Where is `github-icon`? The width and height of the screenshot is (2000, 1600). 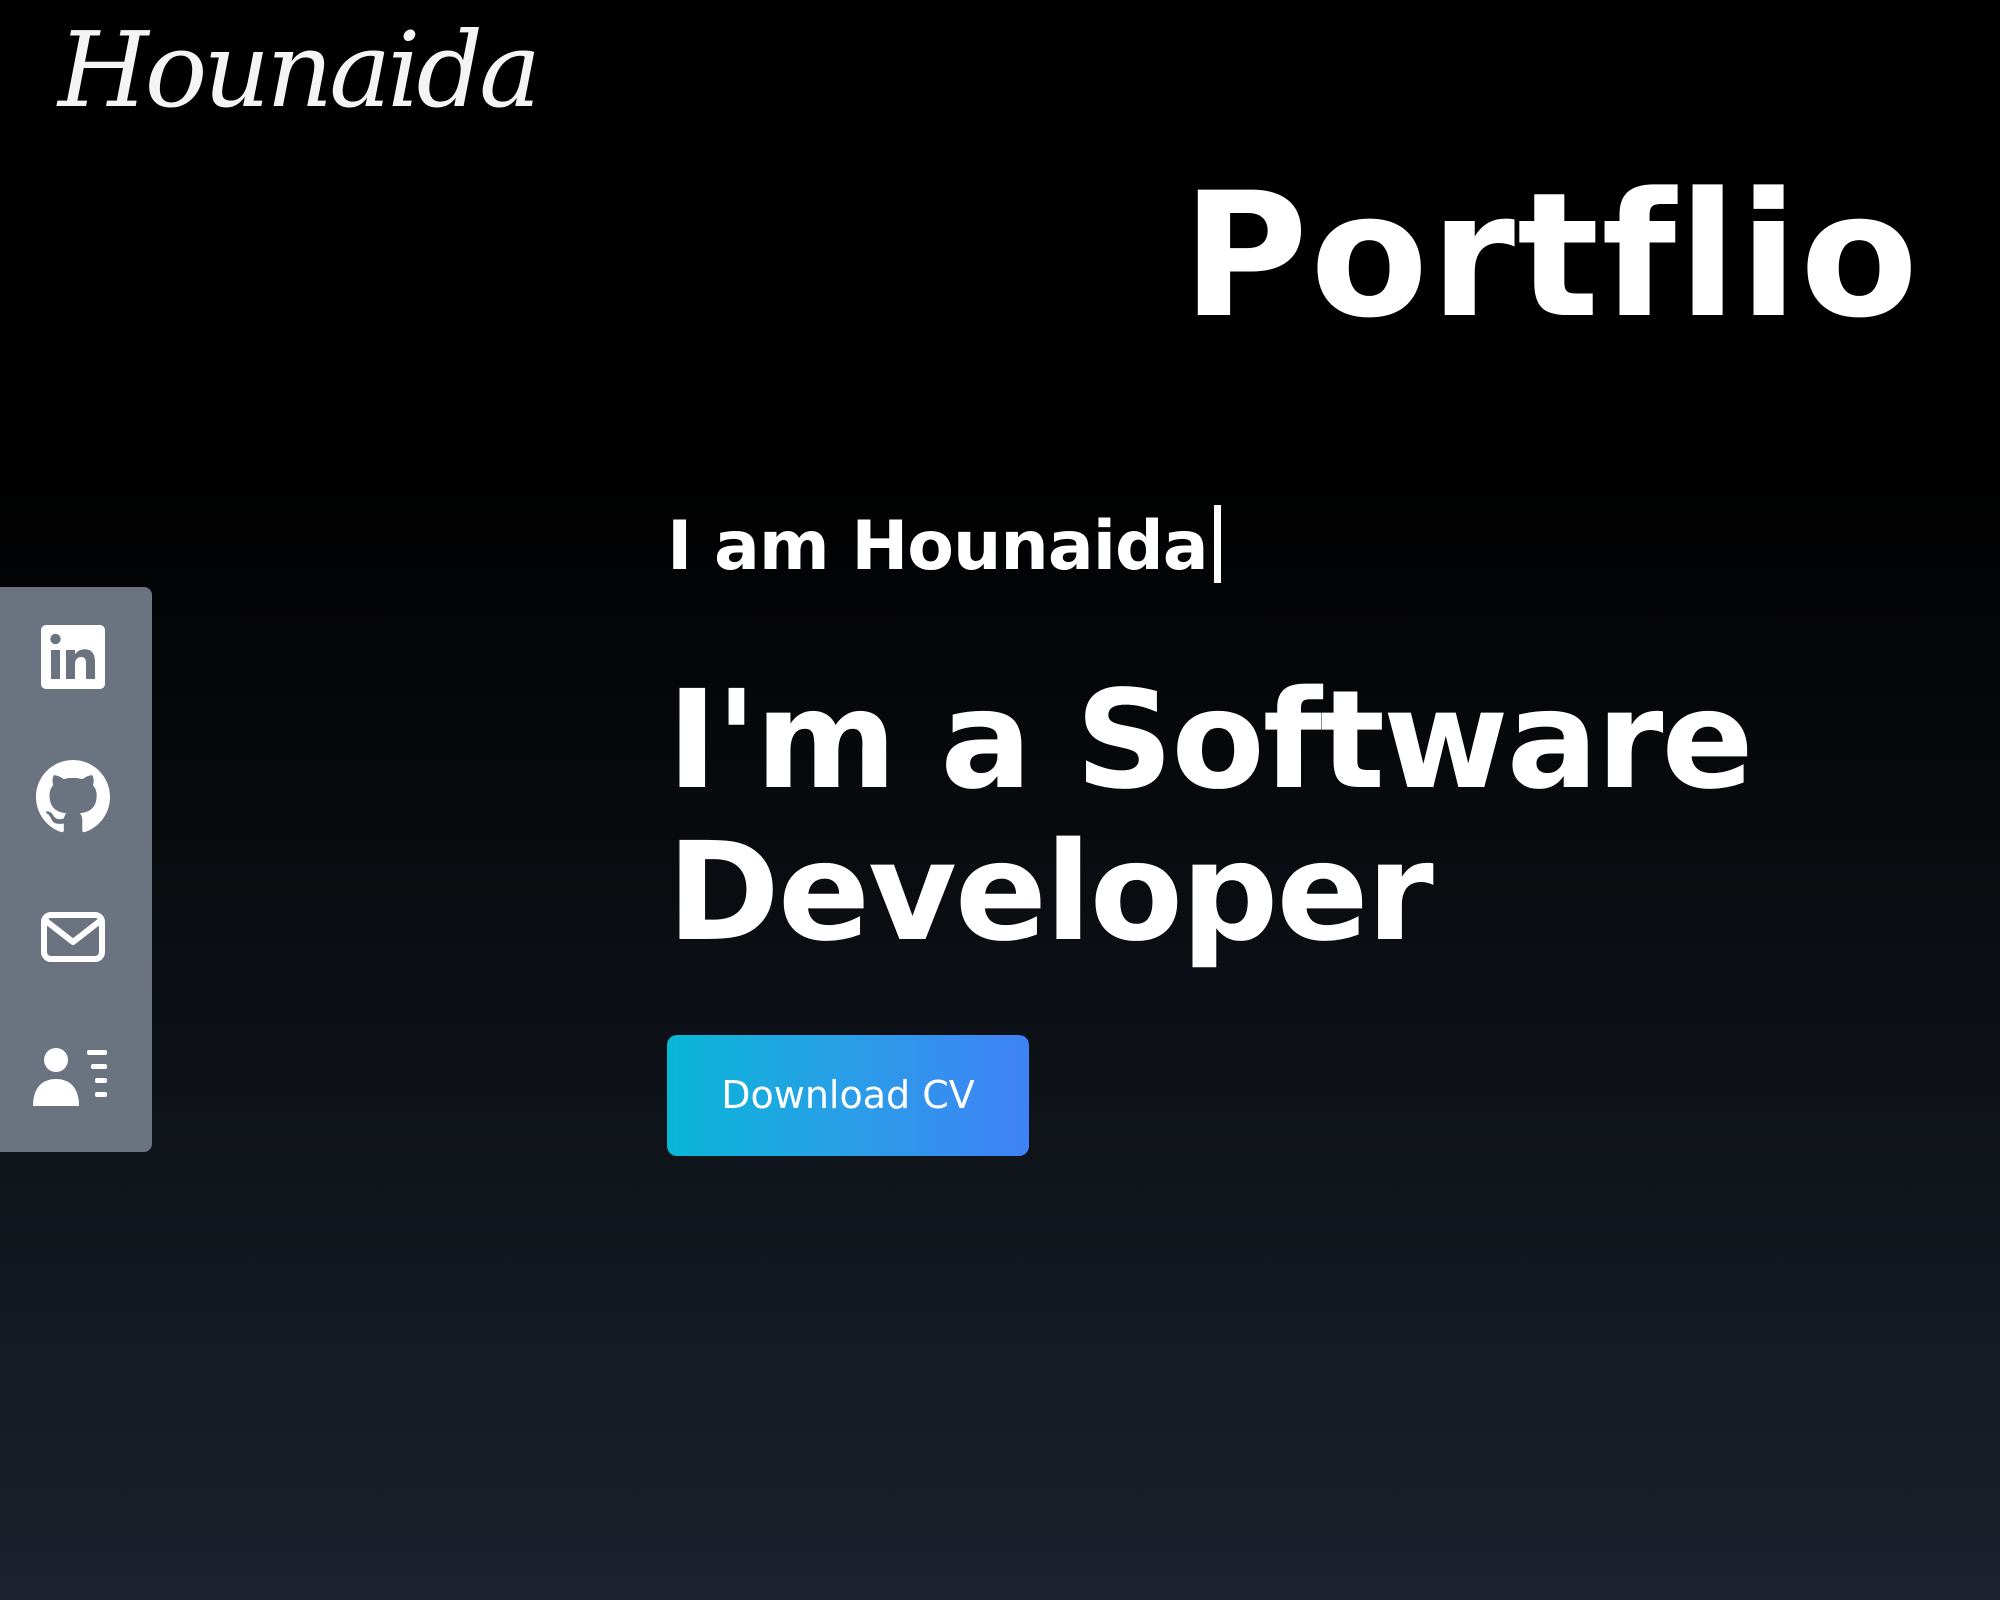
github-icon is located at coordinates (73, 797).